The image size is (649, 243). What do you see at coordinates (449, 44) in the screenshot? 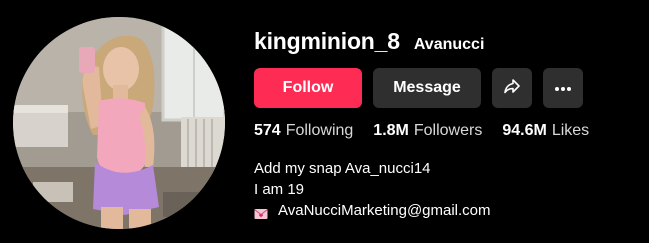
I see `nickname: Avanucci` at bounding box center [449, 44].